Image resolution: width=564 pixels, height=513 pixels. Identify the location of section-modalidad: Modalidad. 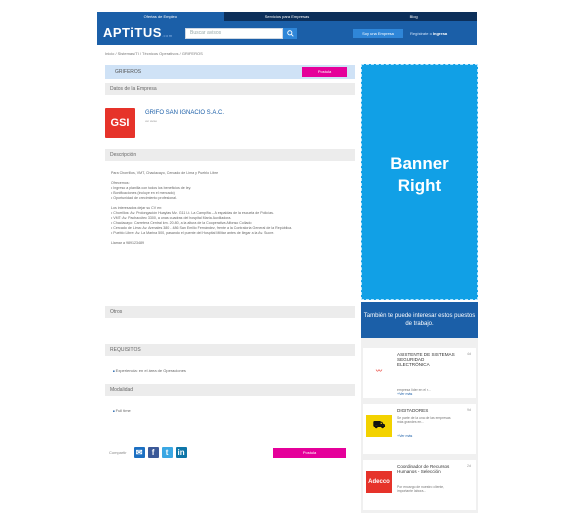
(230, 390).